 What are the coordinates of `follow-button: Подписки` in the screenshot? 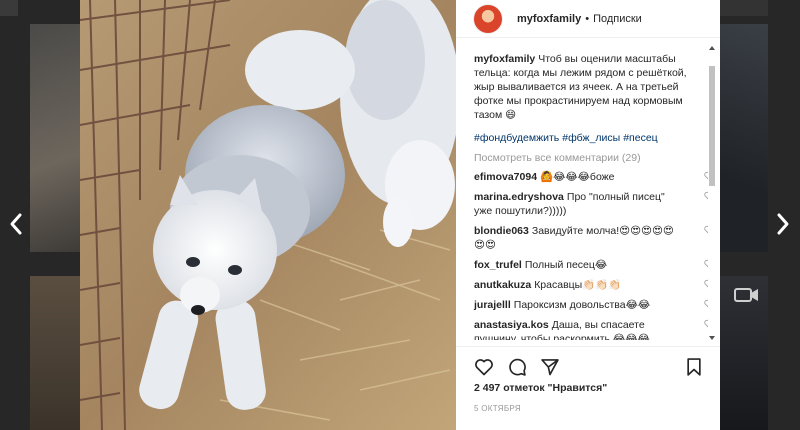 It's located at (617, 19).